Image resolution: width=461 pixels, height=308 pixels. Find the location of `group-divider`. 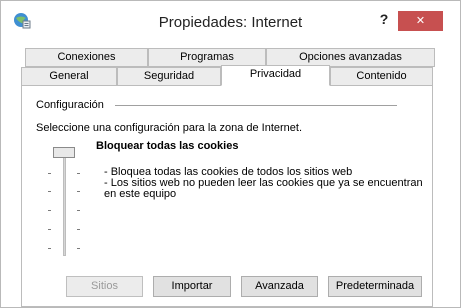

group-divider is located at coordinates (256, 105).